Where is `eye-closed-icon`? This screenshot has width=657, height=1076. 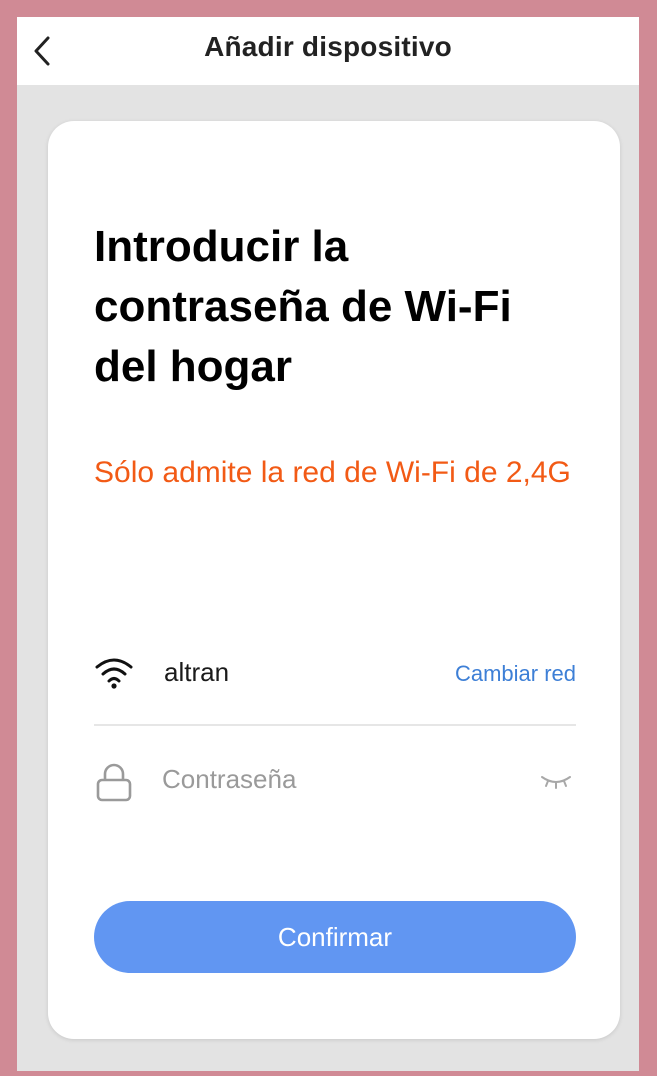 eye-closed-icon is located at coordinates (556, 781).